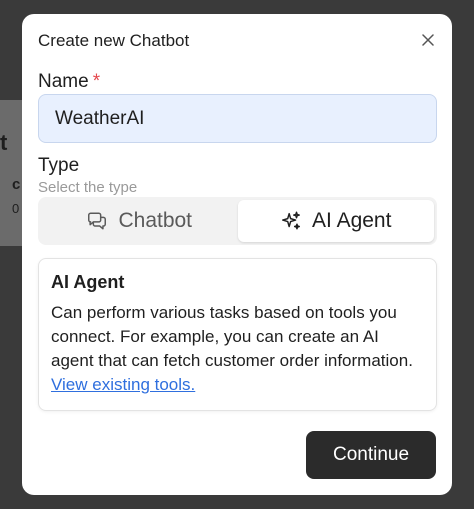  I want to click on close-button, so click(428, 40).